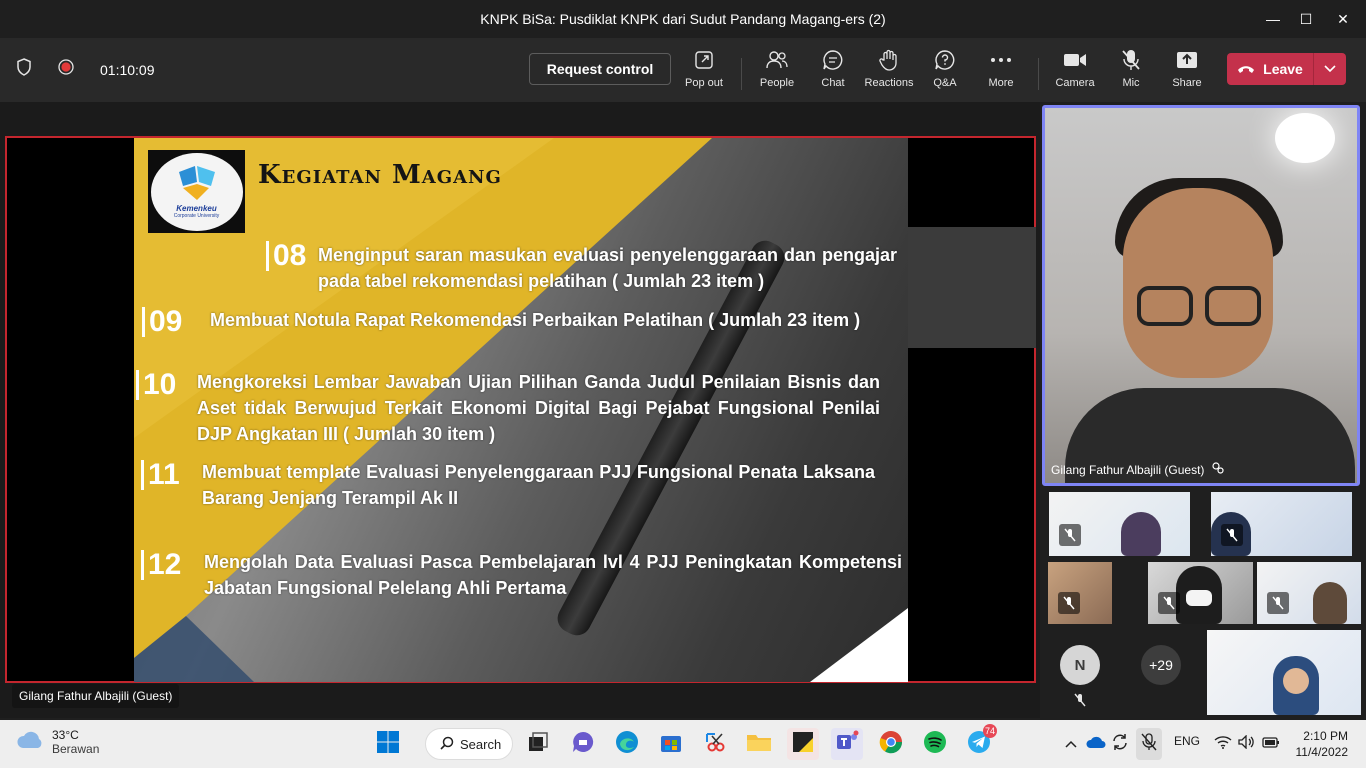 This screenshot has width=1366, height=768. What do you see at coordinates (196, 191) in the screenshot?
I see `kemenkeu-logo: Kemenkeu Corporate University` at bounding box center [196, 191].